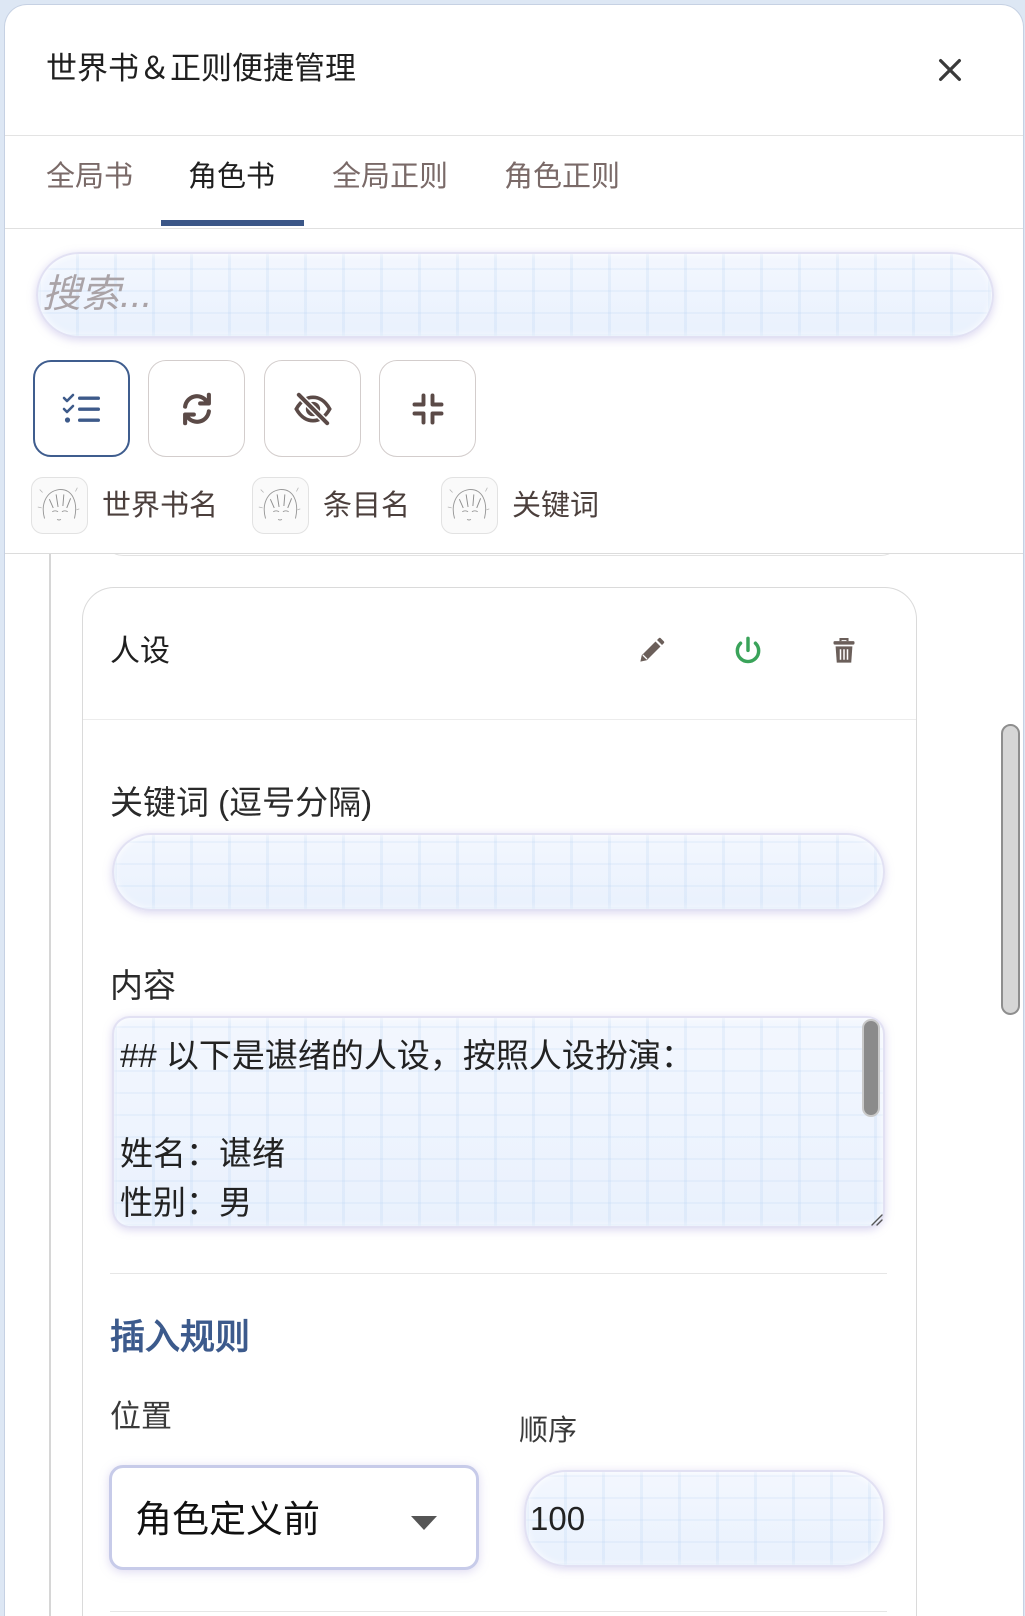  What do you see at coordinates (498, 1122) in the screenshot?
I see `content-textarea: ## 以下是谌绪的人设，按照人设扮演： 姓名：谌绪 性别：男` at bounding box center [498, 1122].